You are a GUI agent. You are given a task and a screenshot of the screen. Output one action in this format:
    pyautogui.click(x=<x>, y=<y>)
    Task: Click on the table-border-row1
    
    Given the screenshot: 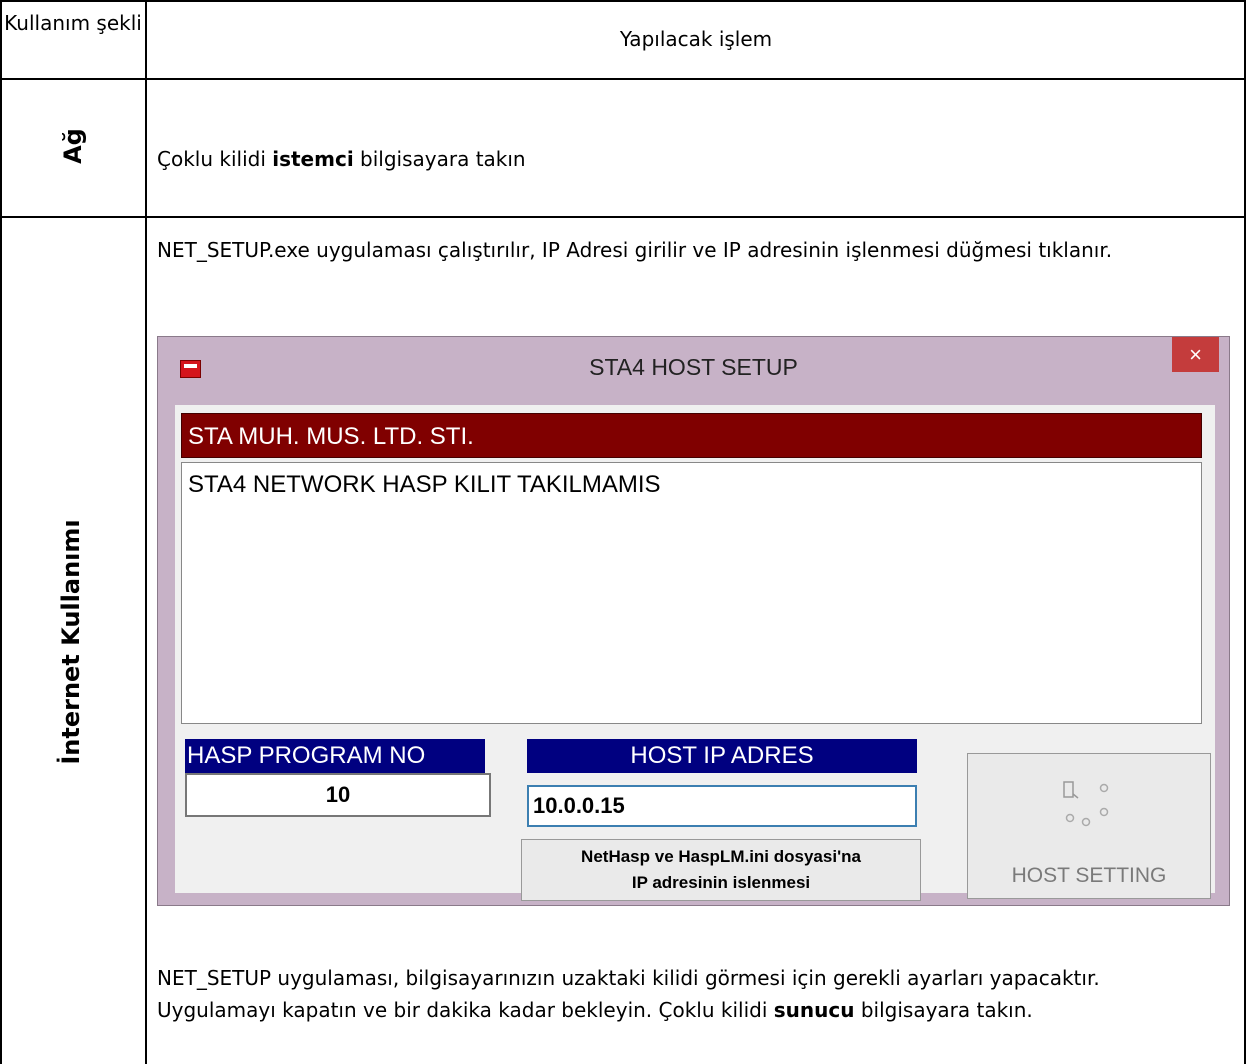 What is the action you would take?
    pyautogui.click(x=623, y=79)
    